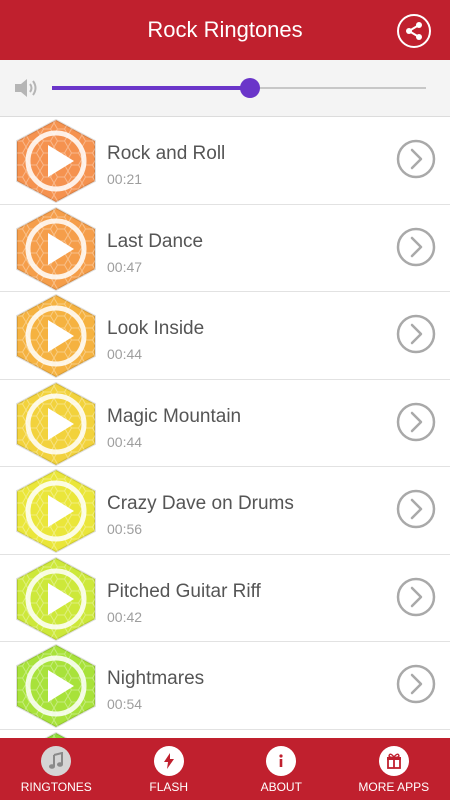 The height and width of the screenshot is (800, 450). Describe the element at coordinates (125, 179) in the screenshot. I see `ringtone-duration: 00:21` at that location.